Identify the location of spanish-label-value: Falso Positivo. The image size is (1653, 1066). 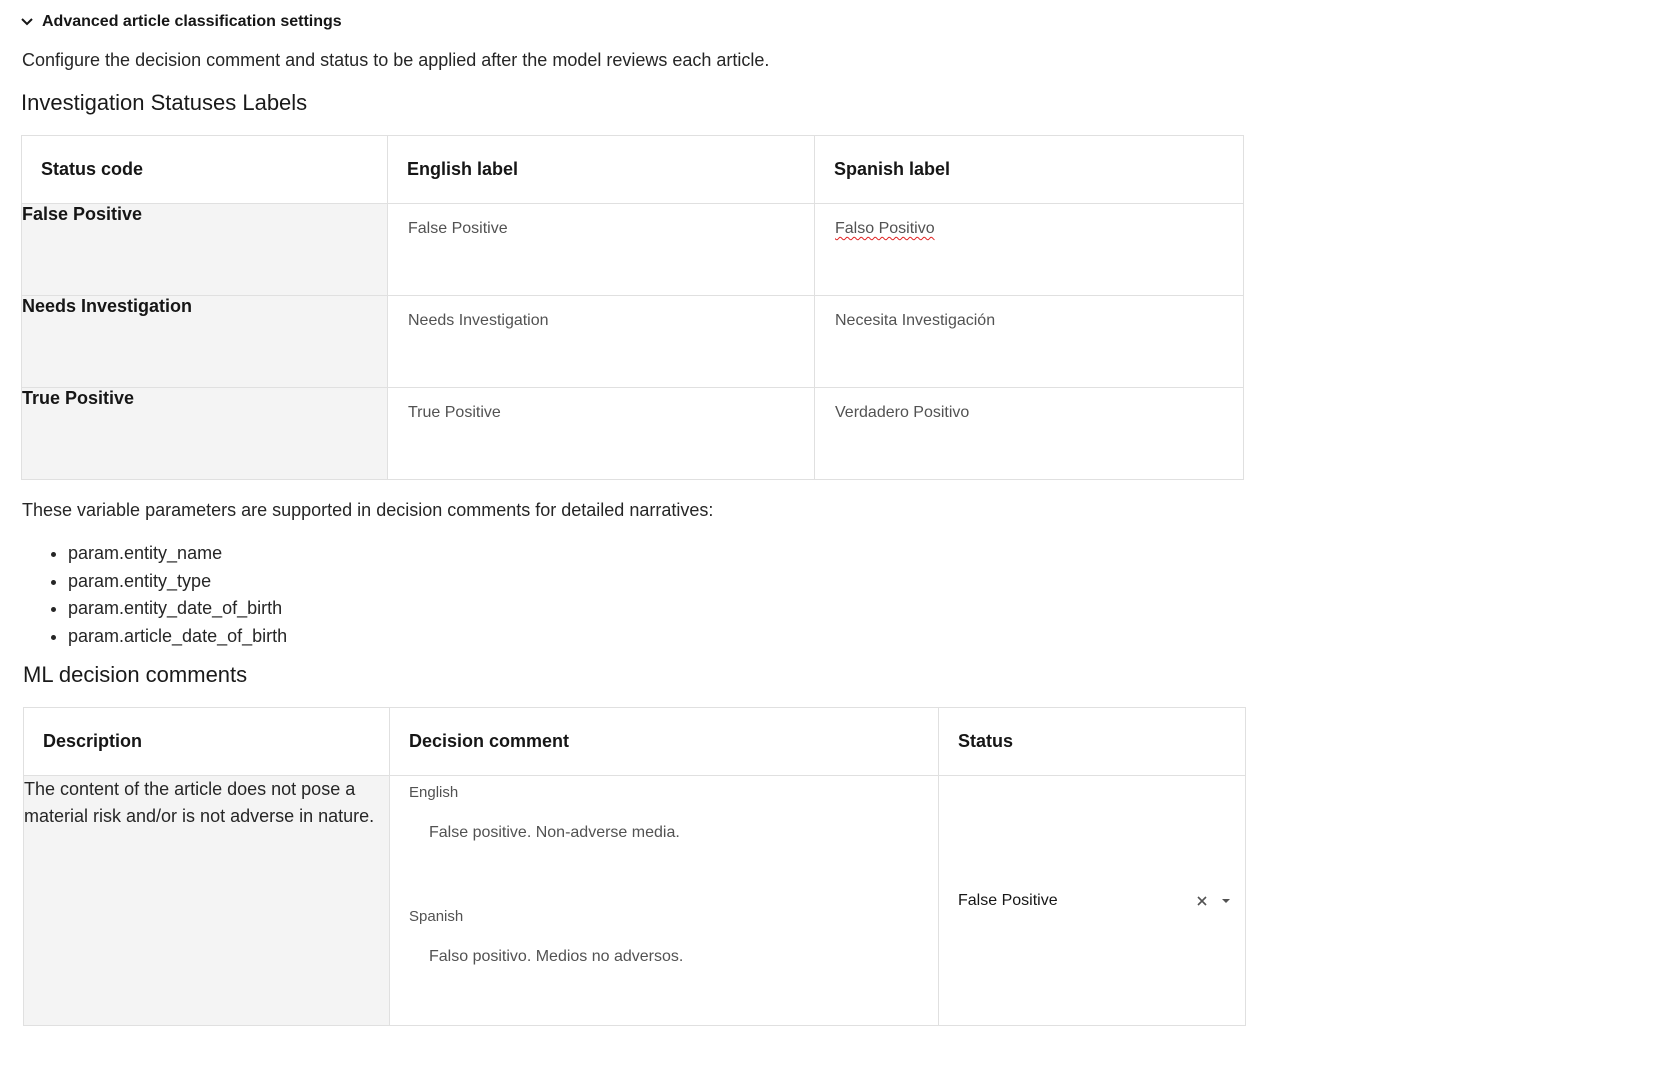
(885, 228).